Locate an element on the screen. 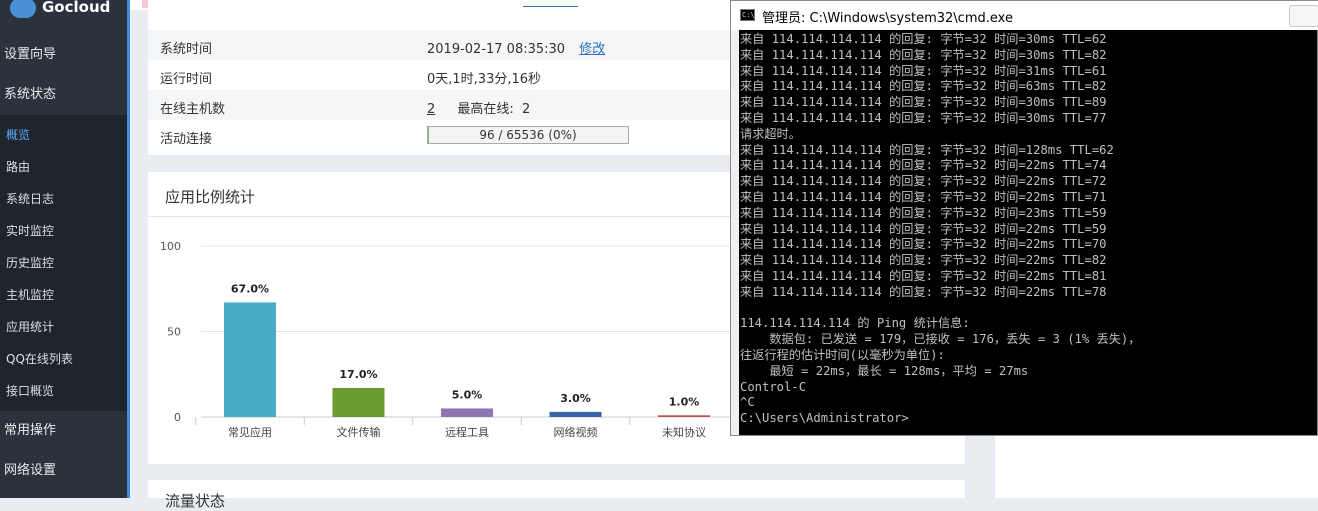  sidebar-group-setup-wizard: 设置向导 is located at coordinates (63, 55).